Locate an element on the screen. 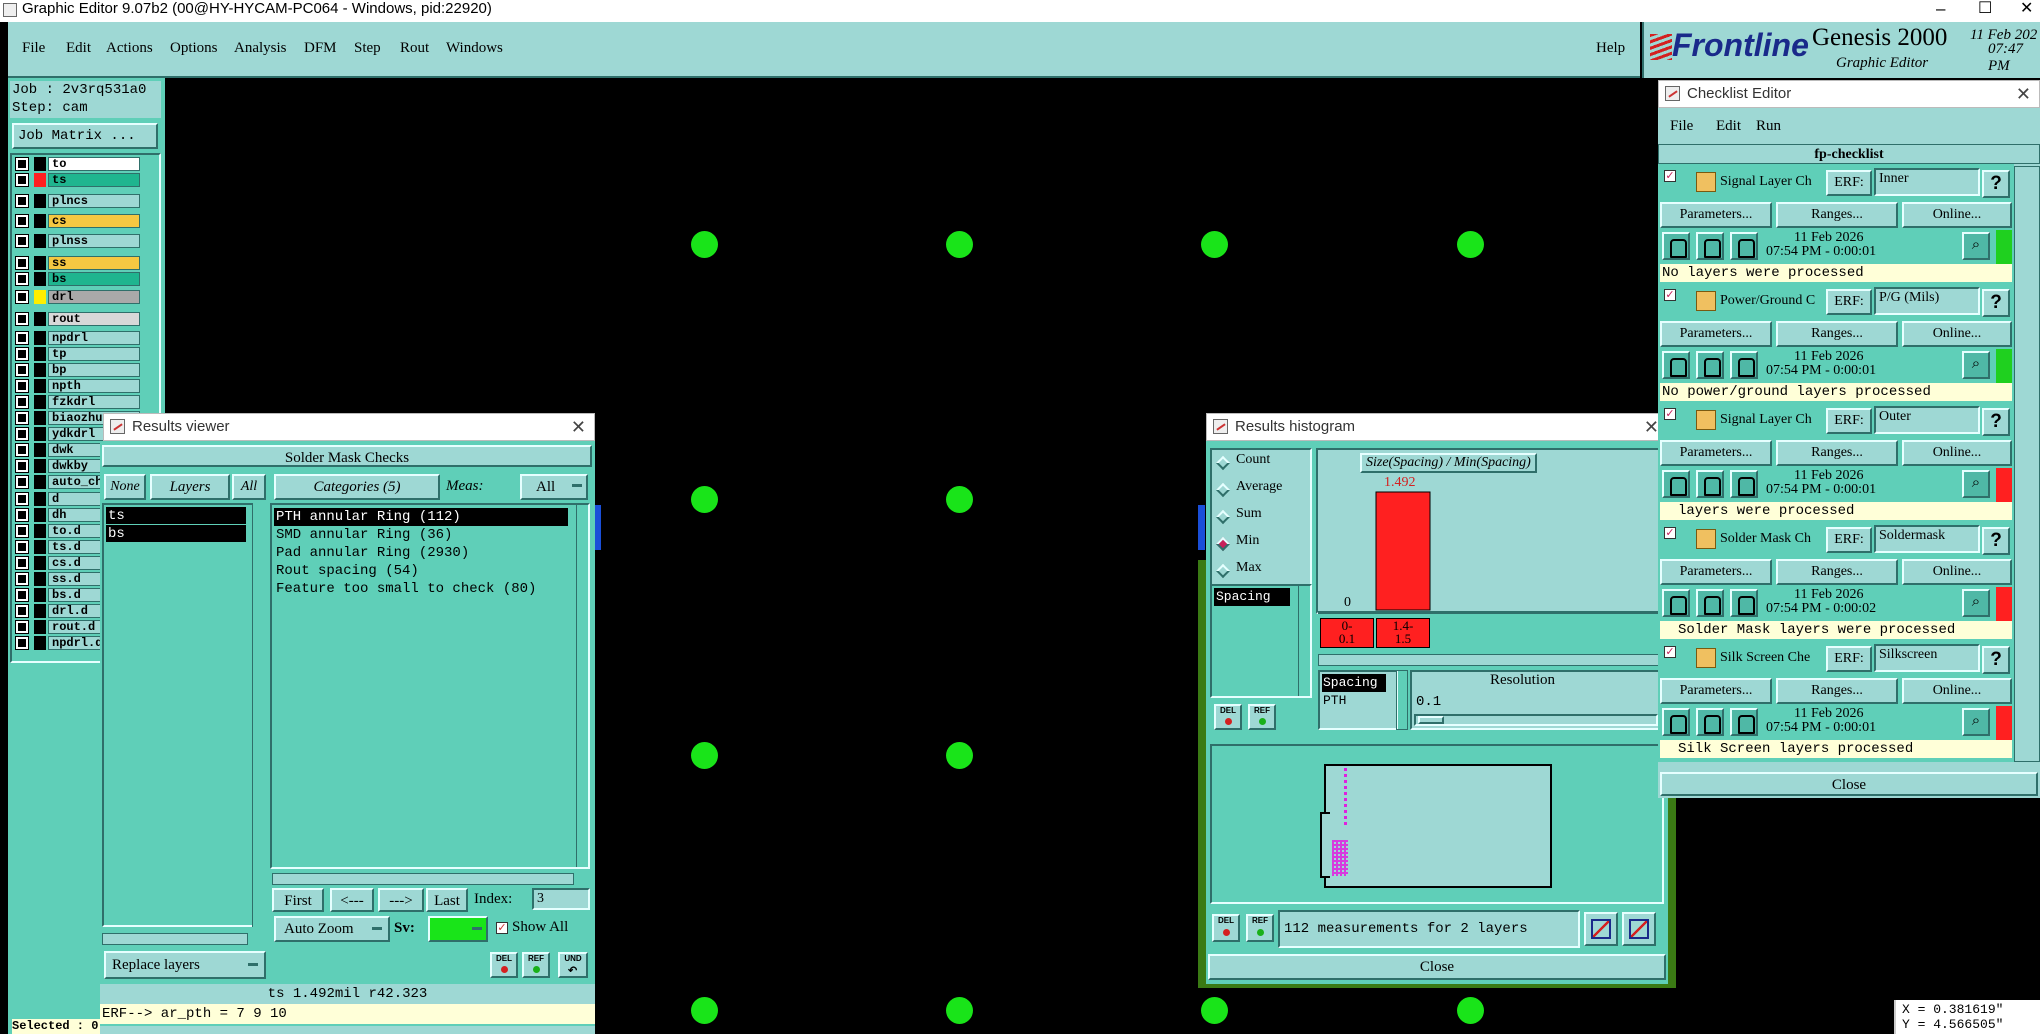 The width and height of the screenshot is (2040, 1034). close-button: ✕ is located at coordinates (2026, 9).